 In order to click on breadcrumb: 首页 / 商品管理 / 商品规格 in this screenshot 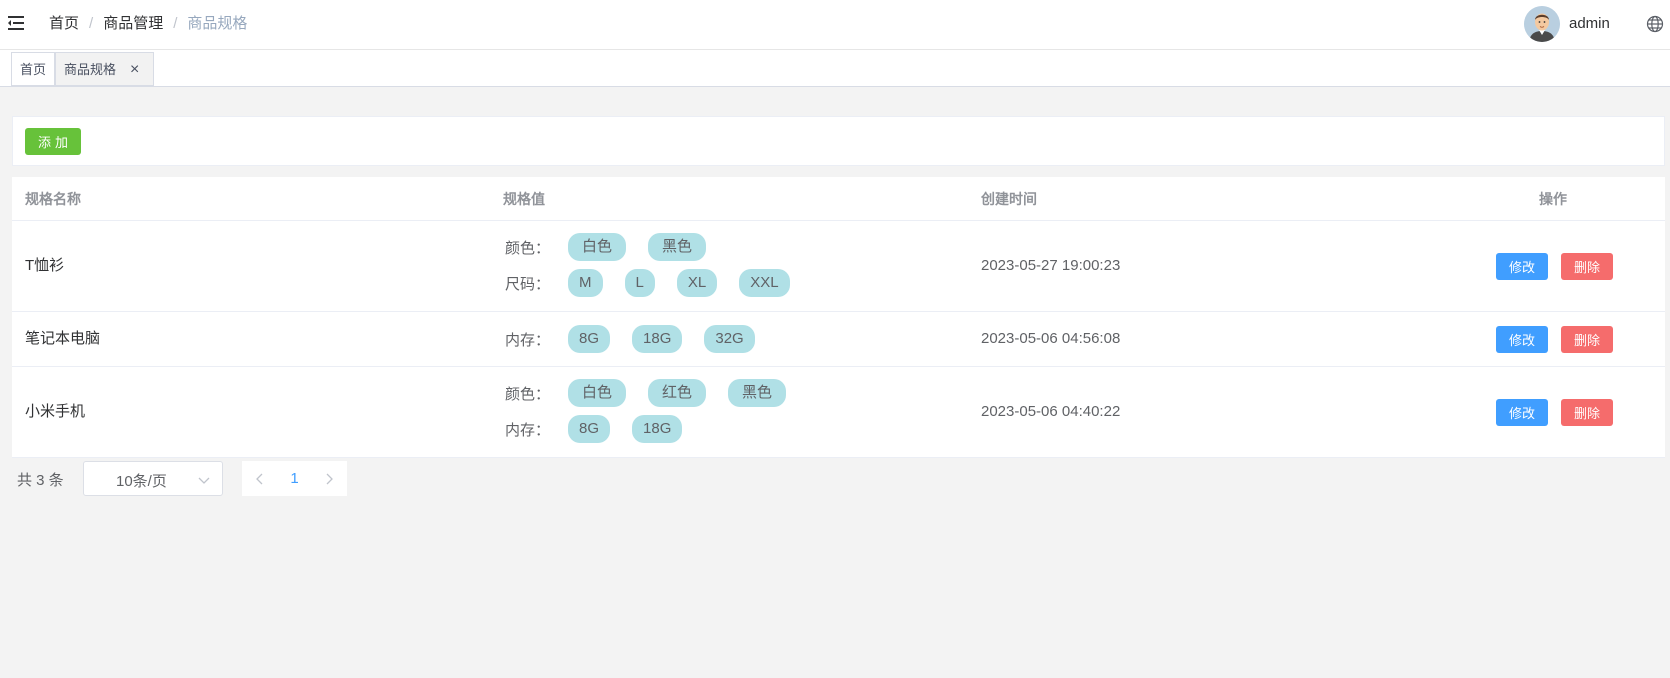, I will do `click(148, 24)`.